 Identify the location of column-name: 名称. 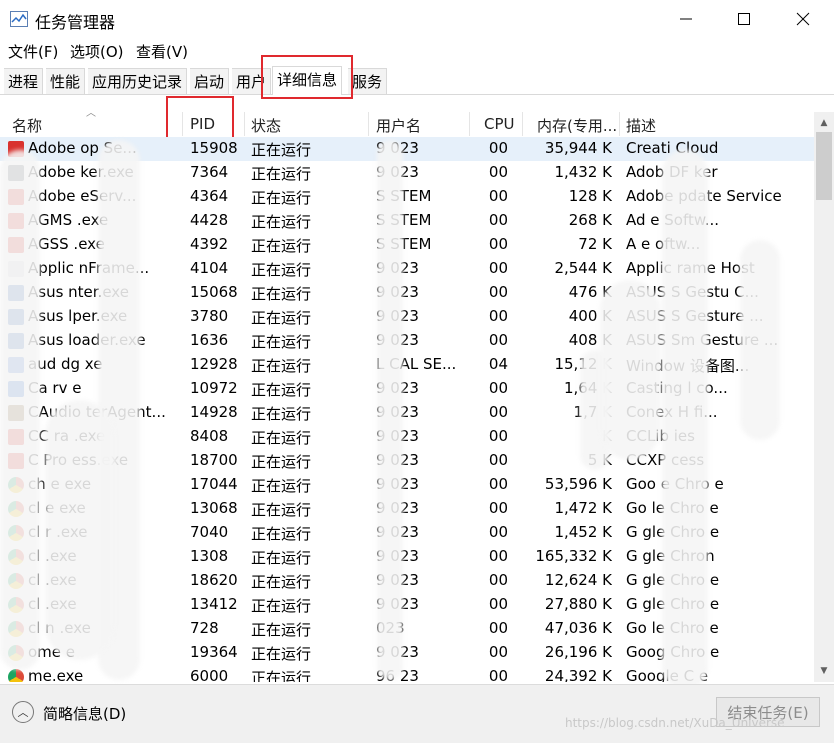
(27, 125).